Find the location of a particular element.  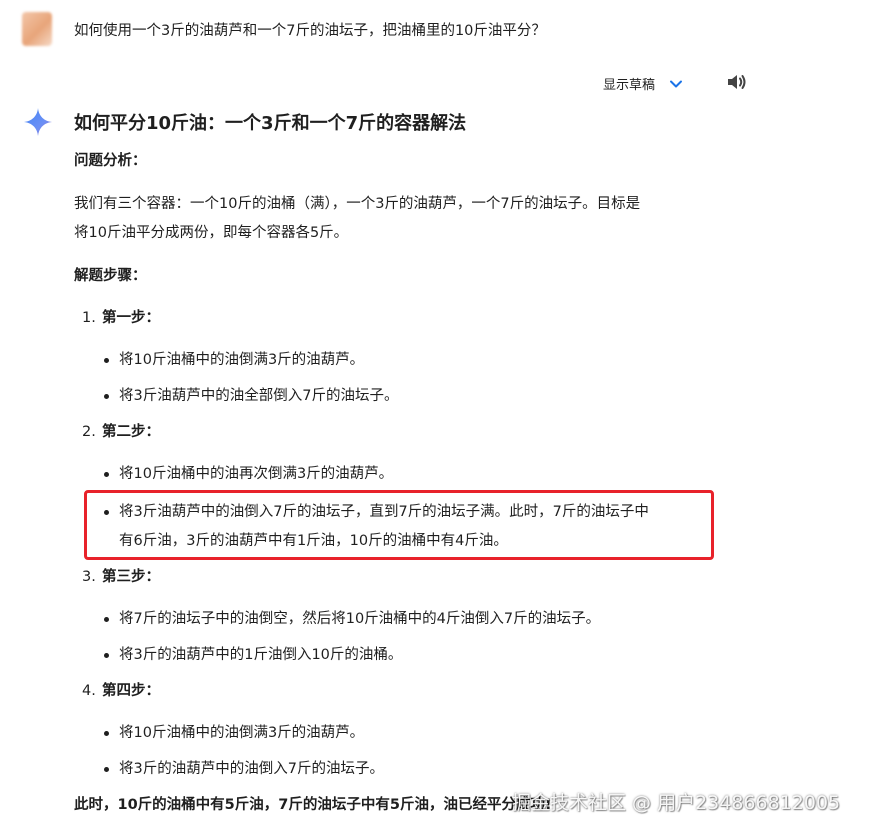

answer-title: 如何平分10斤油：一个3斤和一个7斤的容器解法 is located at coordinates (270, 123).